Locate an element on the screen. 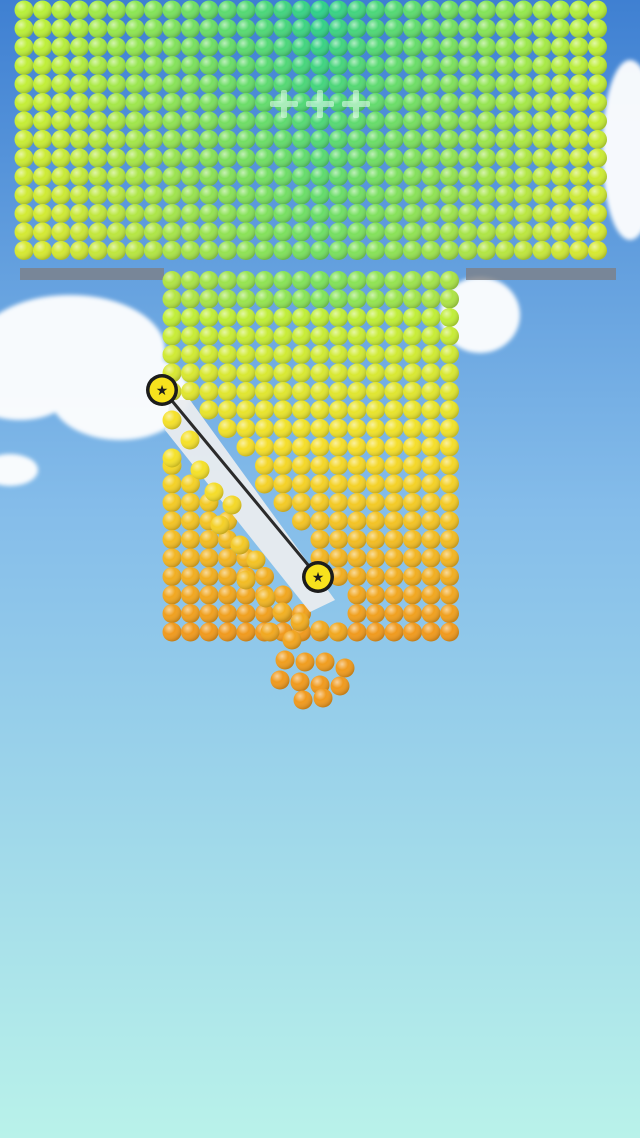 The width and height of the screenshot is (640, 1138). plus-icon is located at coordinates (356, 104).